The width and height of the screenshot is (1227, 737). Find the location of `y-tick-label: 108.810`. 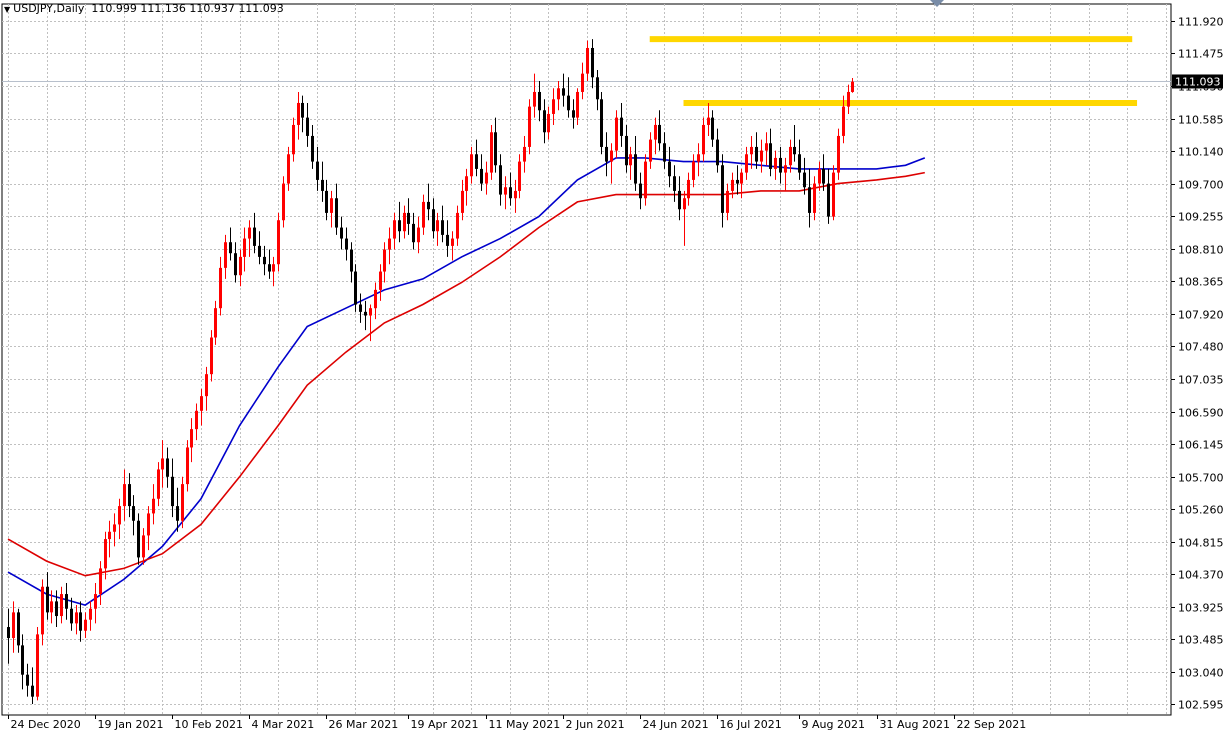

y-tick-label: 108.810 is located at coordinates (1201, 250).